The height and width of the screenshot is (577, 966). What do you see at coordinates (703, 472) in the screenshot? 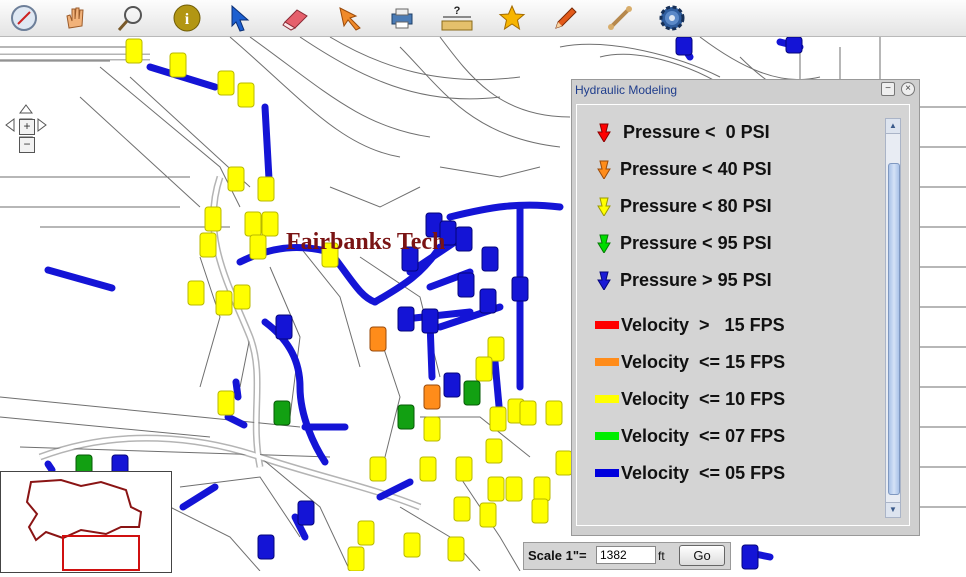
I see `legend-velocity-label: Velocity <= 05 FPS` at bounding box center [703, 472].